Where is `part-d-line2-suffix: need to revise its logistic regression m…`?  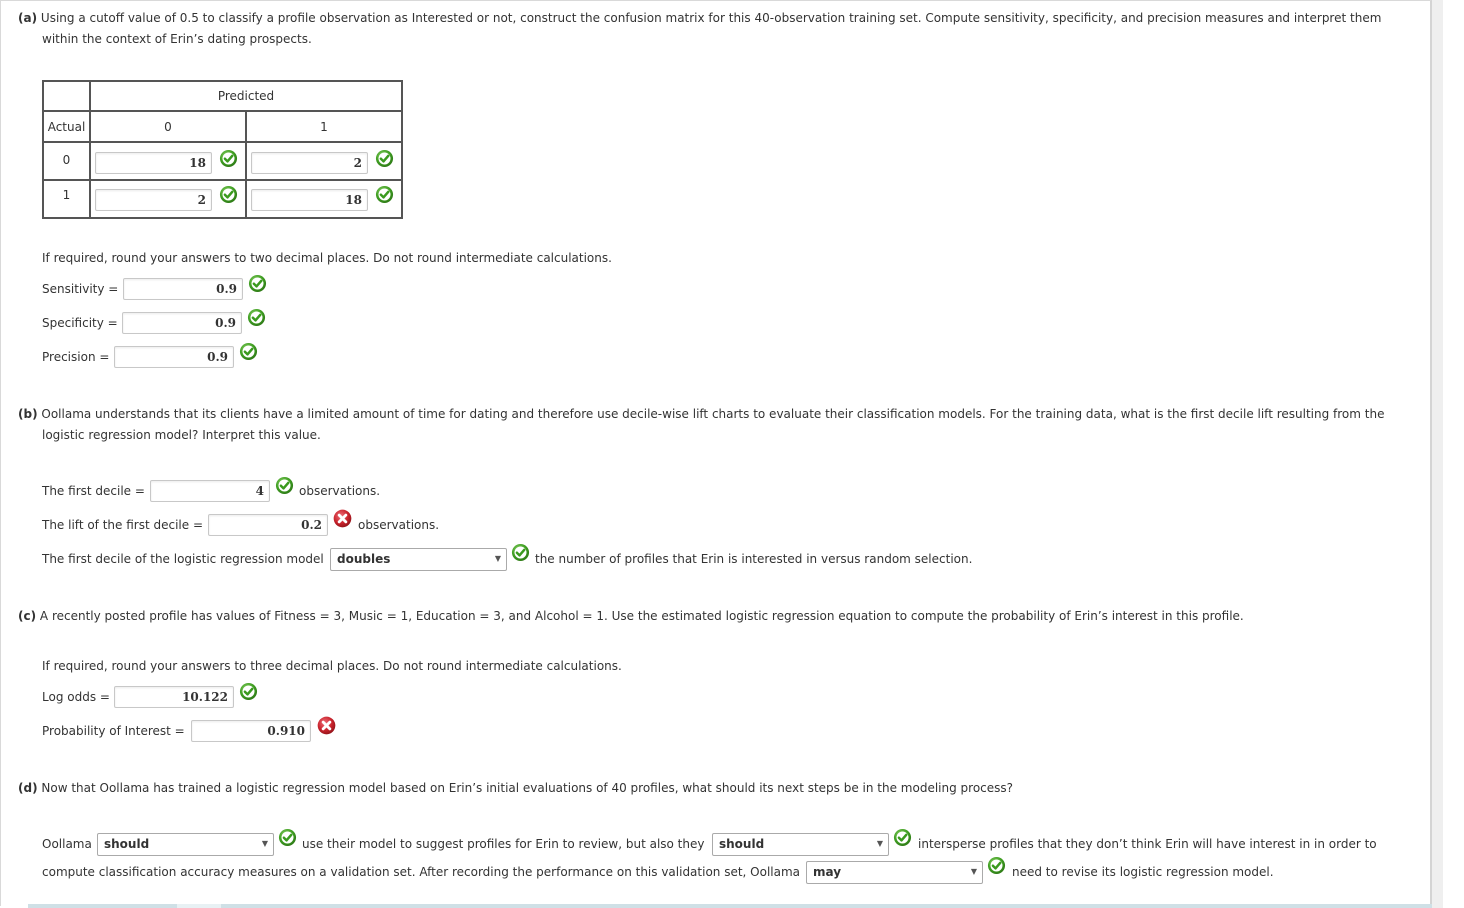
part-d-line2-suffix: need to revise its logistic regression m… is located at coordinates (1143, 872).